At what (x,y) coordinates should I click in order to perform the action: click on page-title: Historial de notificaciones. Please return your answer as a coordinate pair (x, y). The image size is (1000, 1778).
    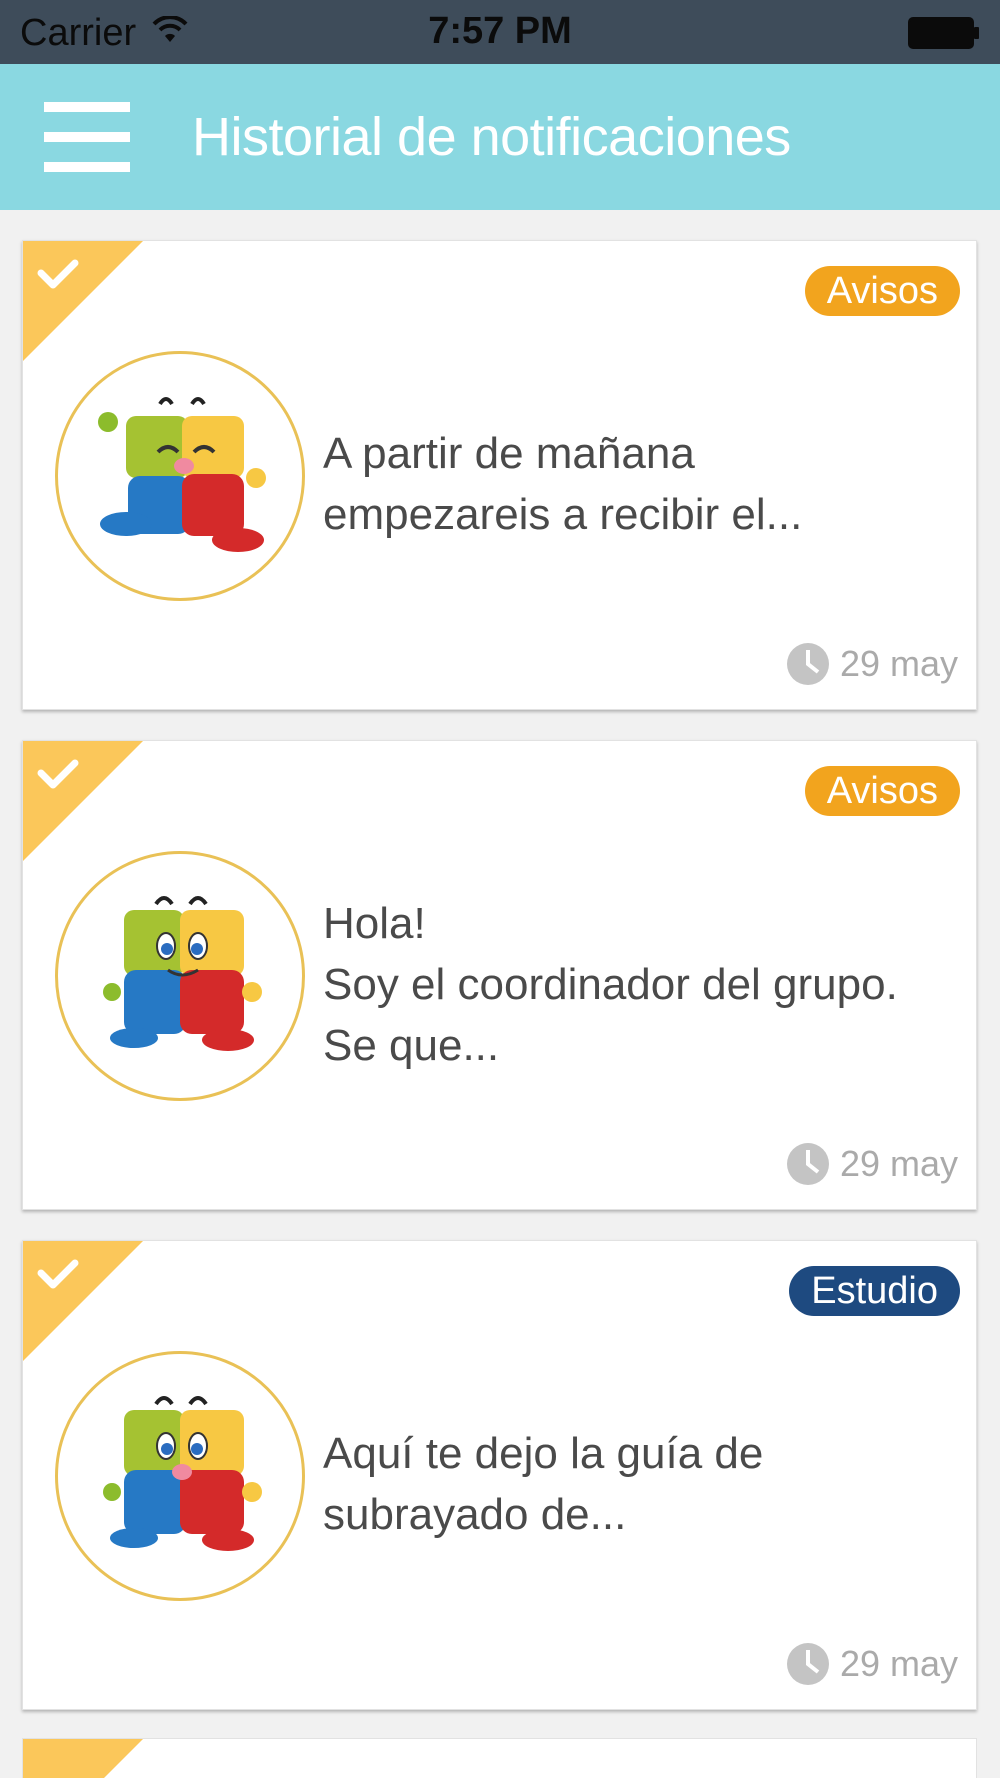
    Looking at the image, I should click on (491, 137).